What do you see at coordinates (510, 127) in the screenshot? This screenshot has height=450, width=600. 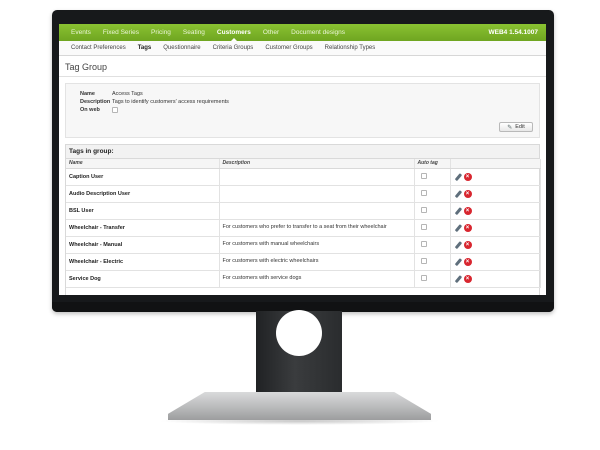 I see `pencil-icon: ✎` at bounding box center [510, 127].